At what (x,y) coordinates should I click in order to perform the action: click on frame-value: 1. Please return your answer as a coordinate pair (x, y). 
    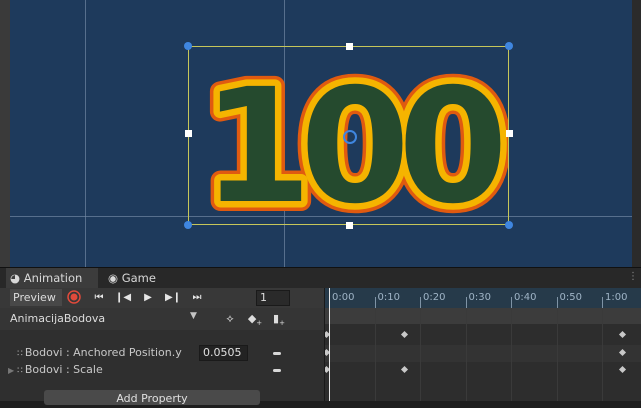
    Looking at the image, I should click on (263, 297).